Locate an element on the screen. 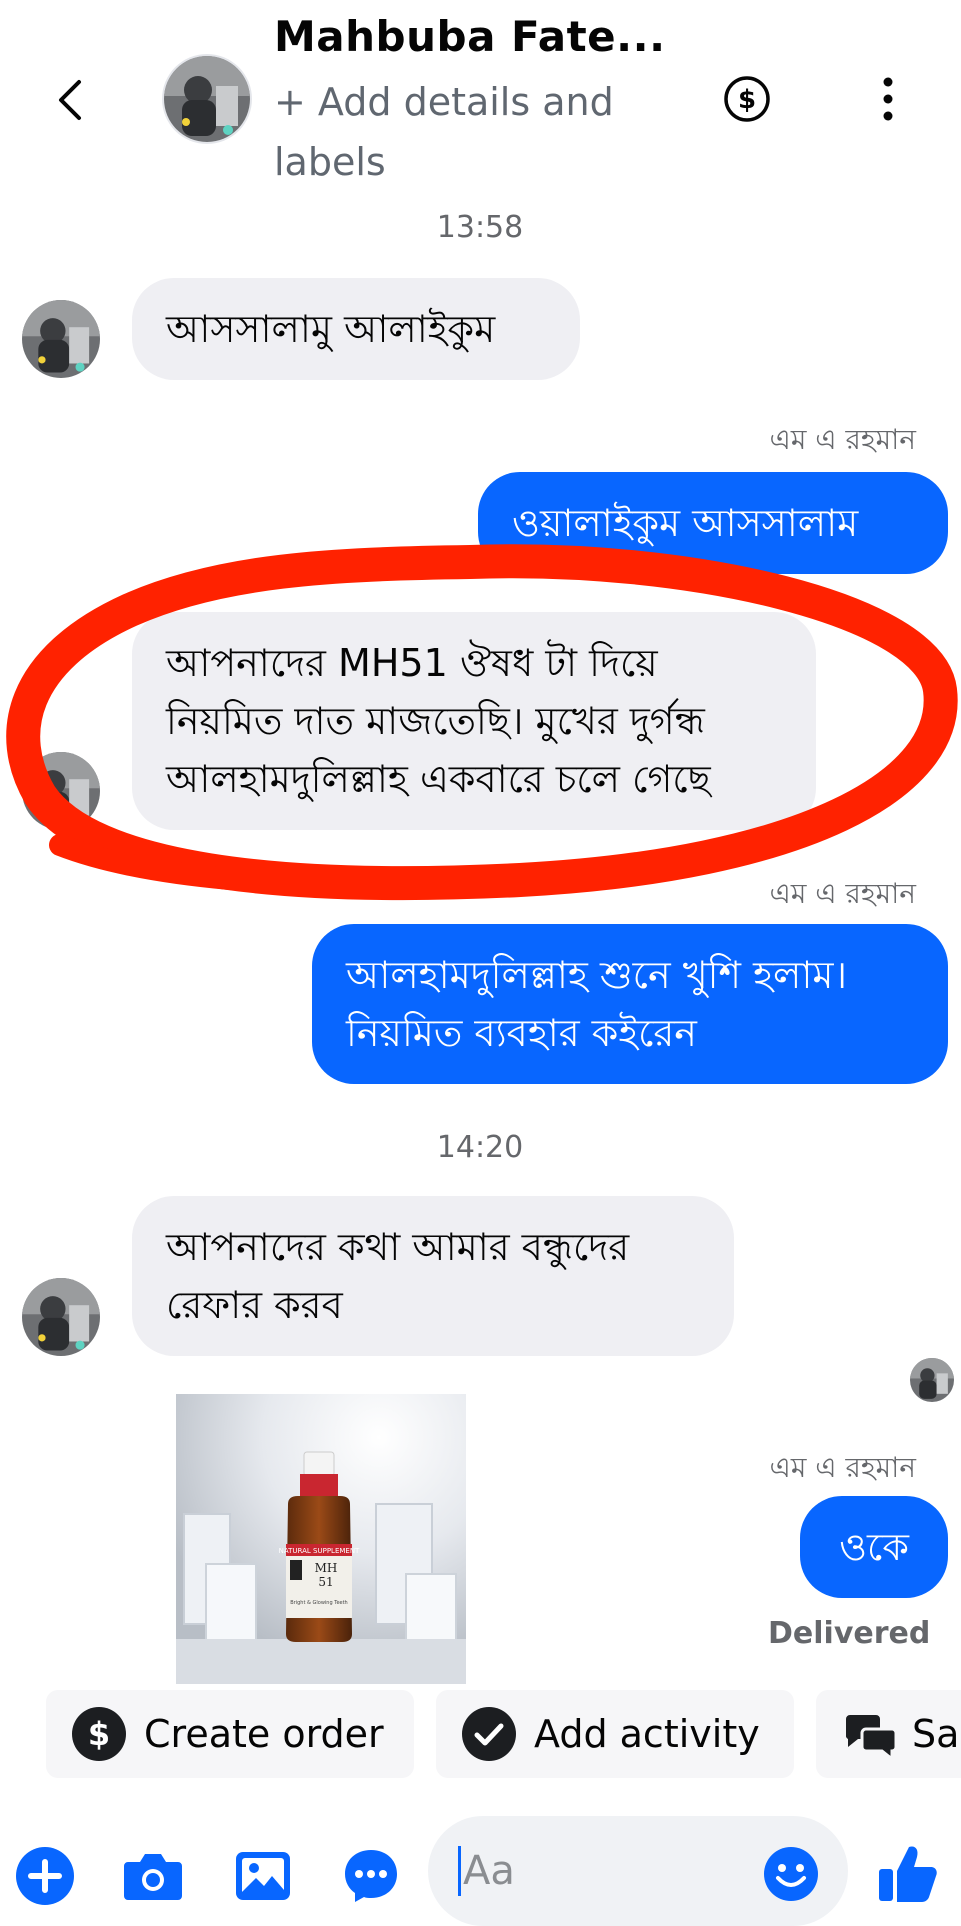 The image size is (961, 1926). image-icon is located at coordinates (263, 1876).